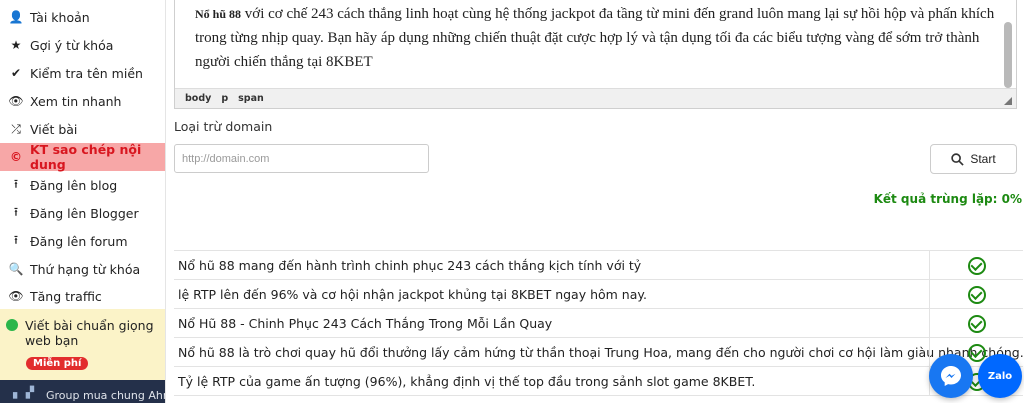 The width and height of the screenshot is (1024, 403). I want to click on messenger-button, so click(951, 376).